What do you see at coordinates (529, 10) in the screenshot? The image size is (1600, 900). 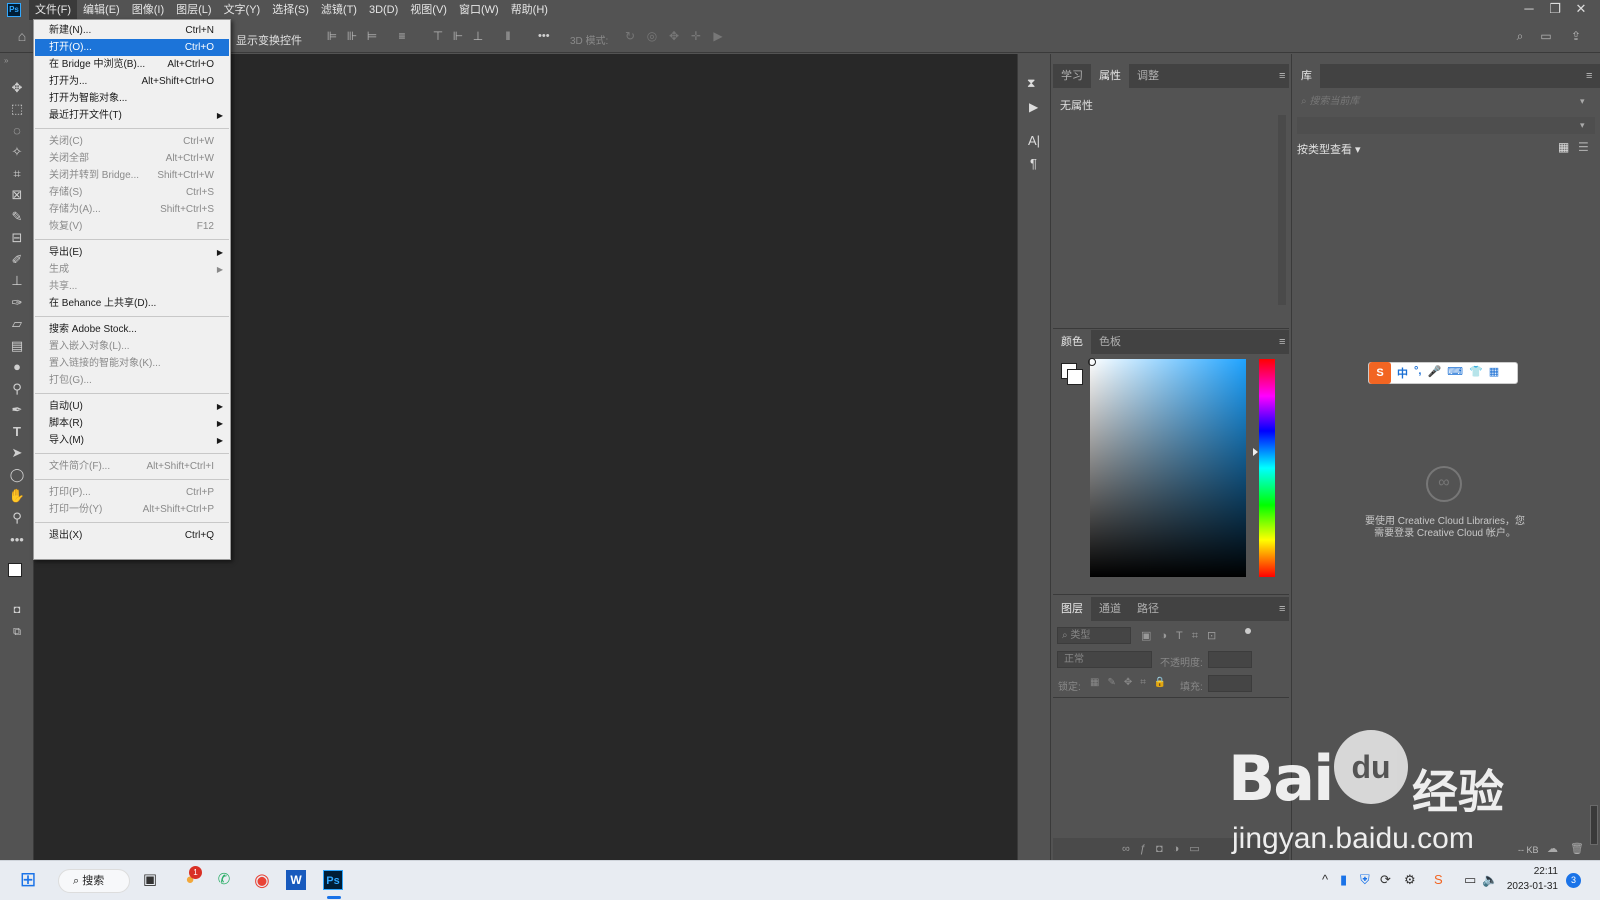 I see `menu-10: 帮助(H)` at bounding box center [529, 10].